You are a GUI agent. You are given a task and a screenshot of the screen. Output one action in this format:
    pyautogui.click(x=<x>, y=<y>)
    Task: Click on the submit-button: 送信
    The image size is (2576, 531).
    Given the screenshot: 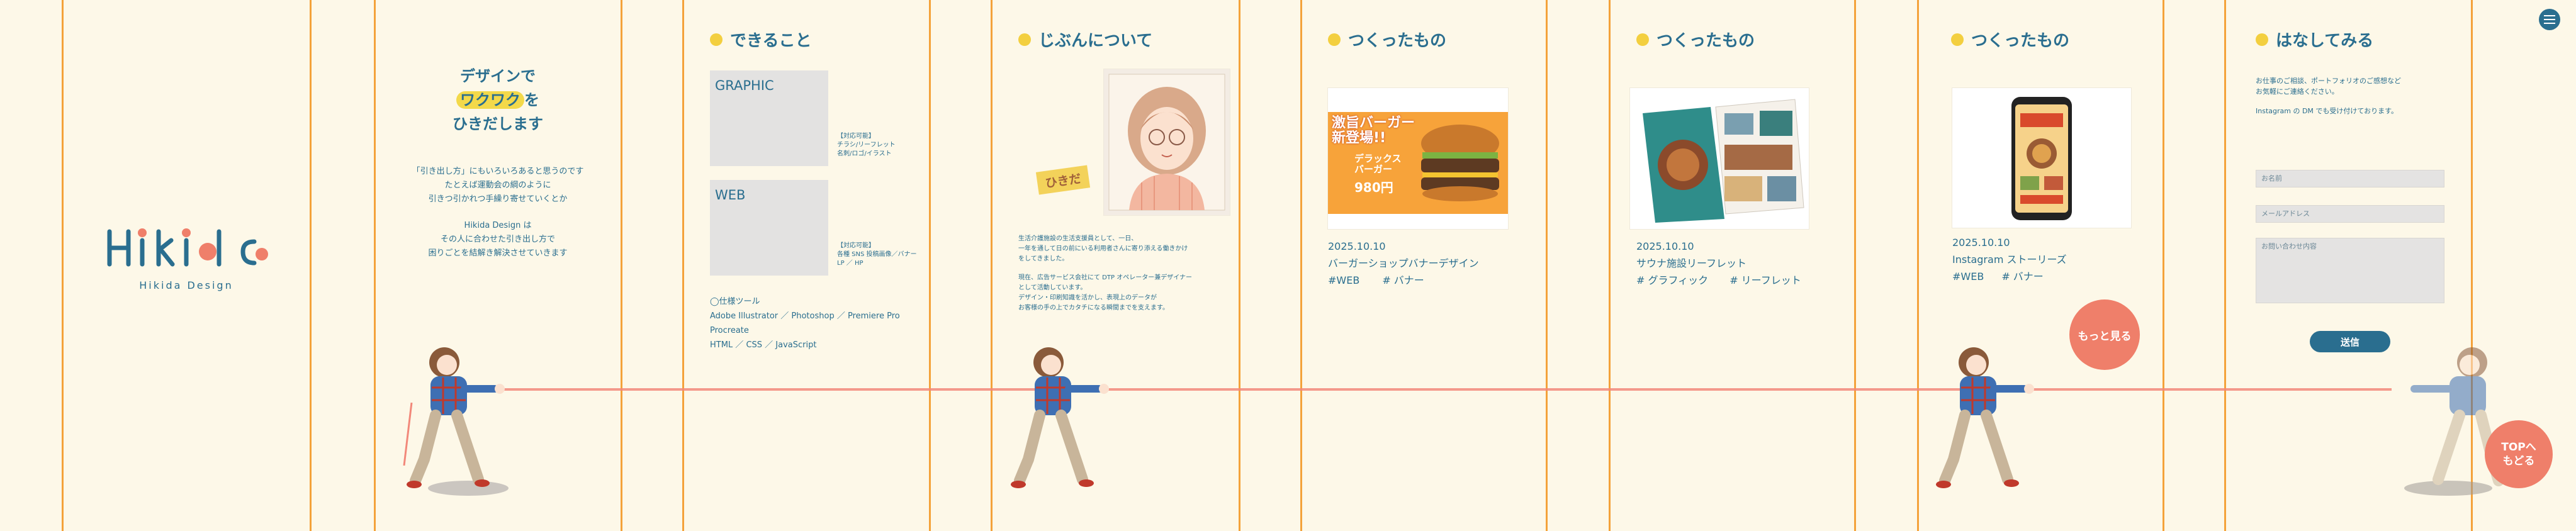 What is the action you would take?
    pyautogui.click(x=2350, y=342)
    